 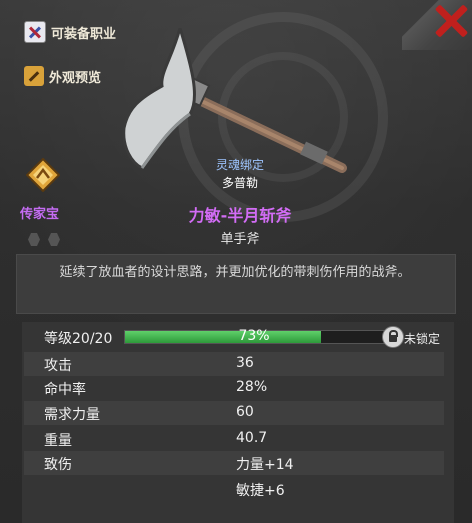 What do you see at coordinates (58, 465) in the screenshot?
I see `stat-label: 致伤` at bounding box center [58, 465].